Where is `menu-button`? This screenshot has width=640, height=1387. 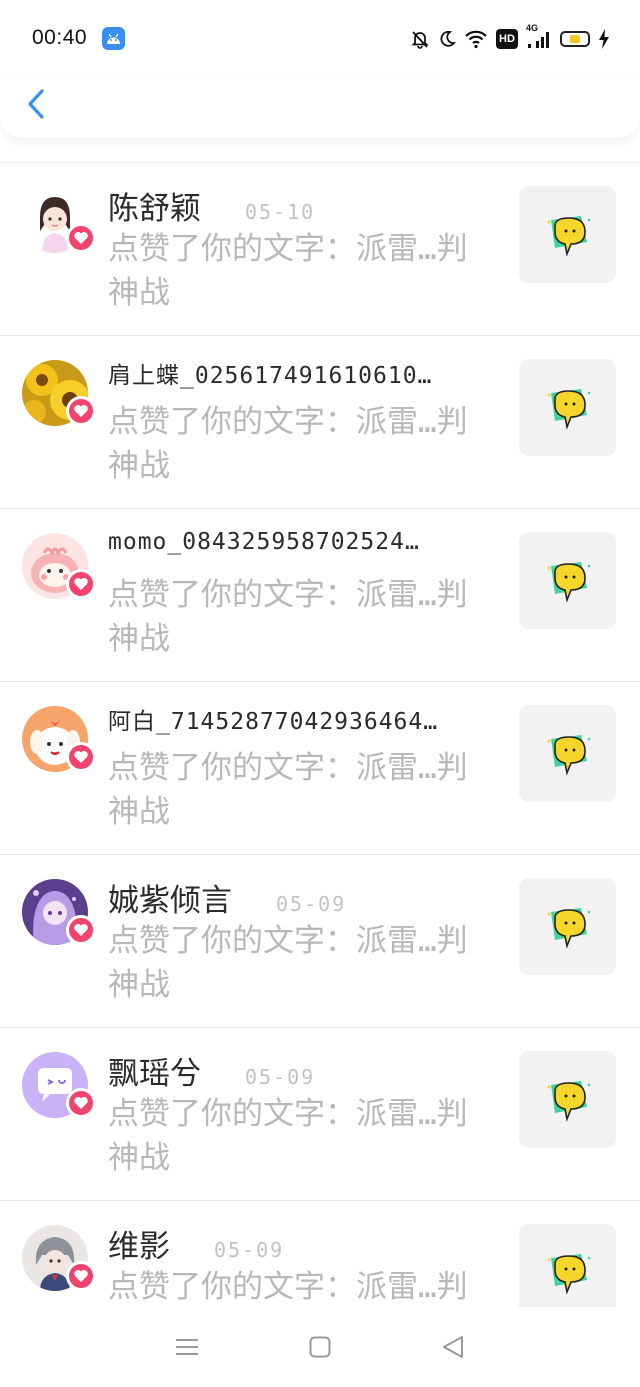 menu-button is located at coordinates (187, 1347).